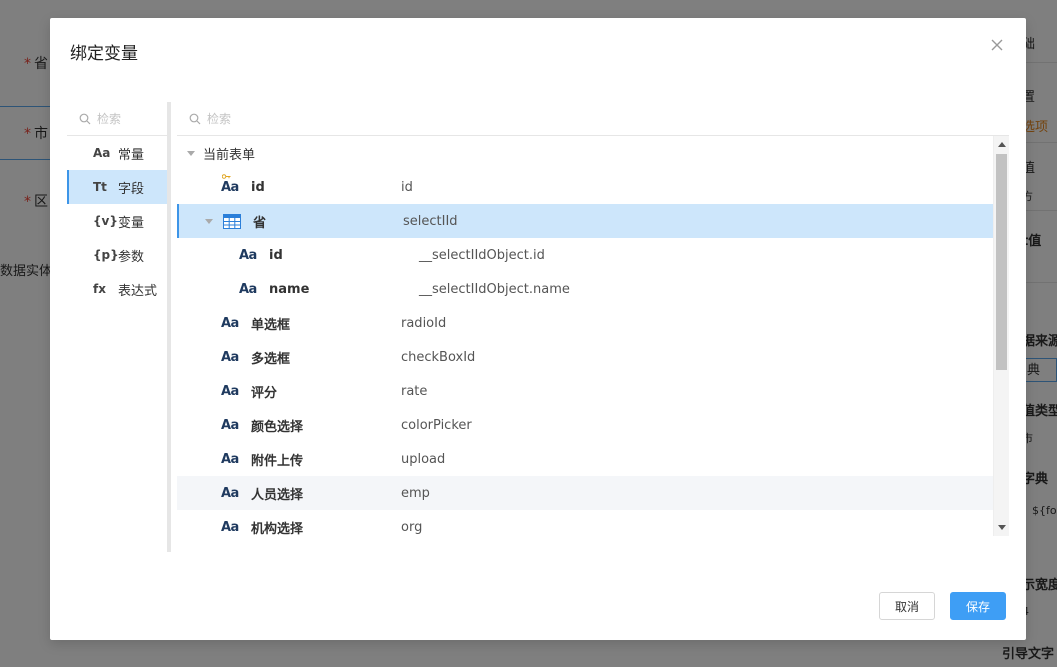 This screenshot has height=667, width=1057. Describe the element at coordinates (104, 54) in the screenshot. I see `dialog-title: 绑定变量` at that location.